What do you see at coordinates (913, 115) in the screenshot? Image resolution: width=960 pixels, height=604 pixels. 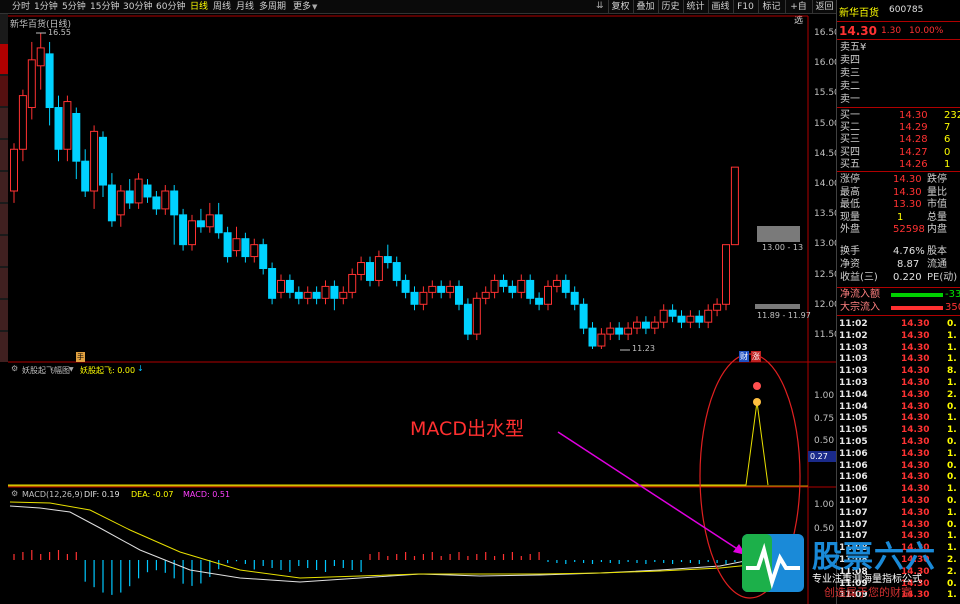 I see `buy-order-price: 14.30` at bounding box center [913, 115].